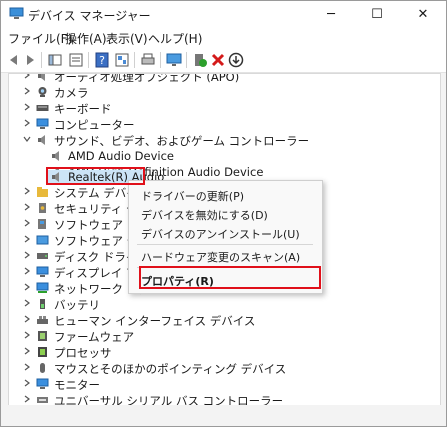  I want to click on menu-view: 表示(V), so click(127, 38).